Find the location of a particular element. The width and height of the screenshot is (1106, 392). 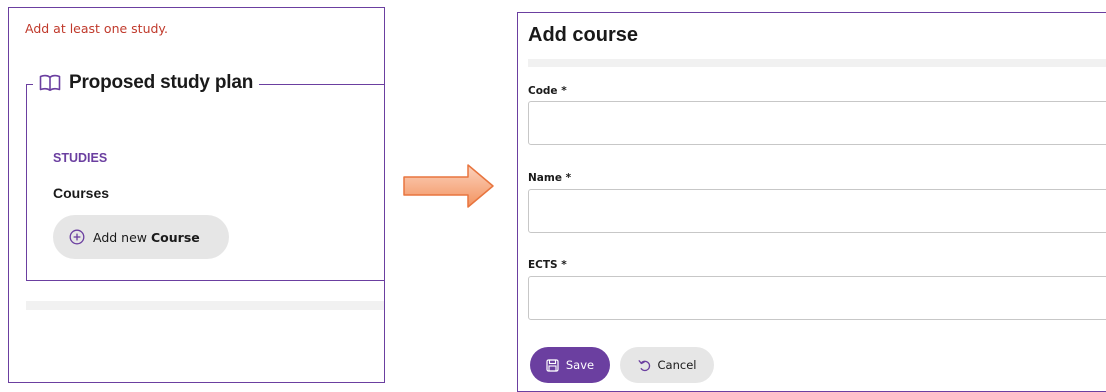

courses-heading: Courses is located at coordinates (81, 193).